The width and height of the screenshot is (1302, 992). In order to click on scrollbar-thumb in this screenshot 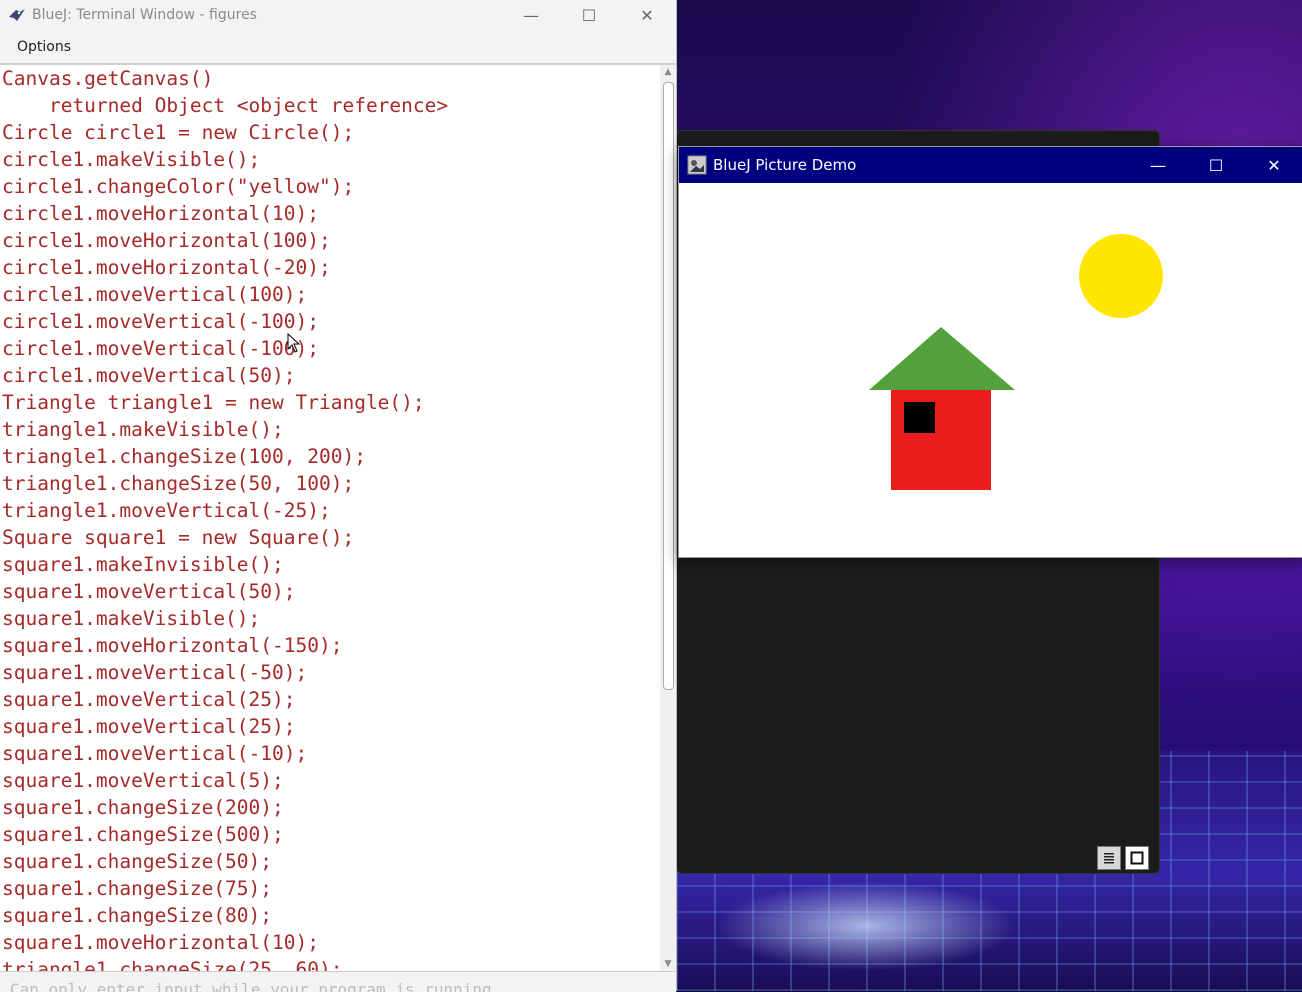, I will do `click(668, 386)`.